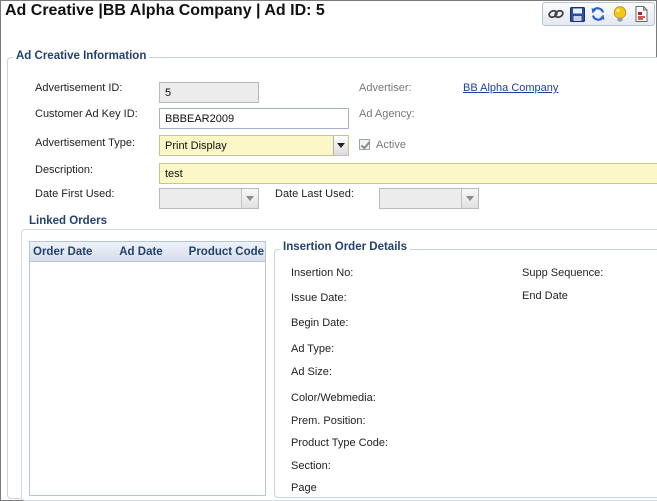  I want to click on save-icon, so click(577, 14).